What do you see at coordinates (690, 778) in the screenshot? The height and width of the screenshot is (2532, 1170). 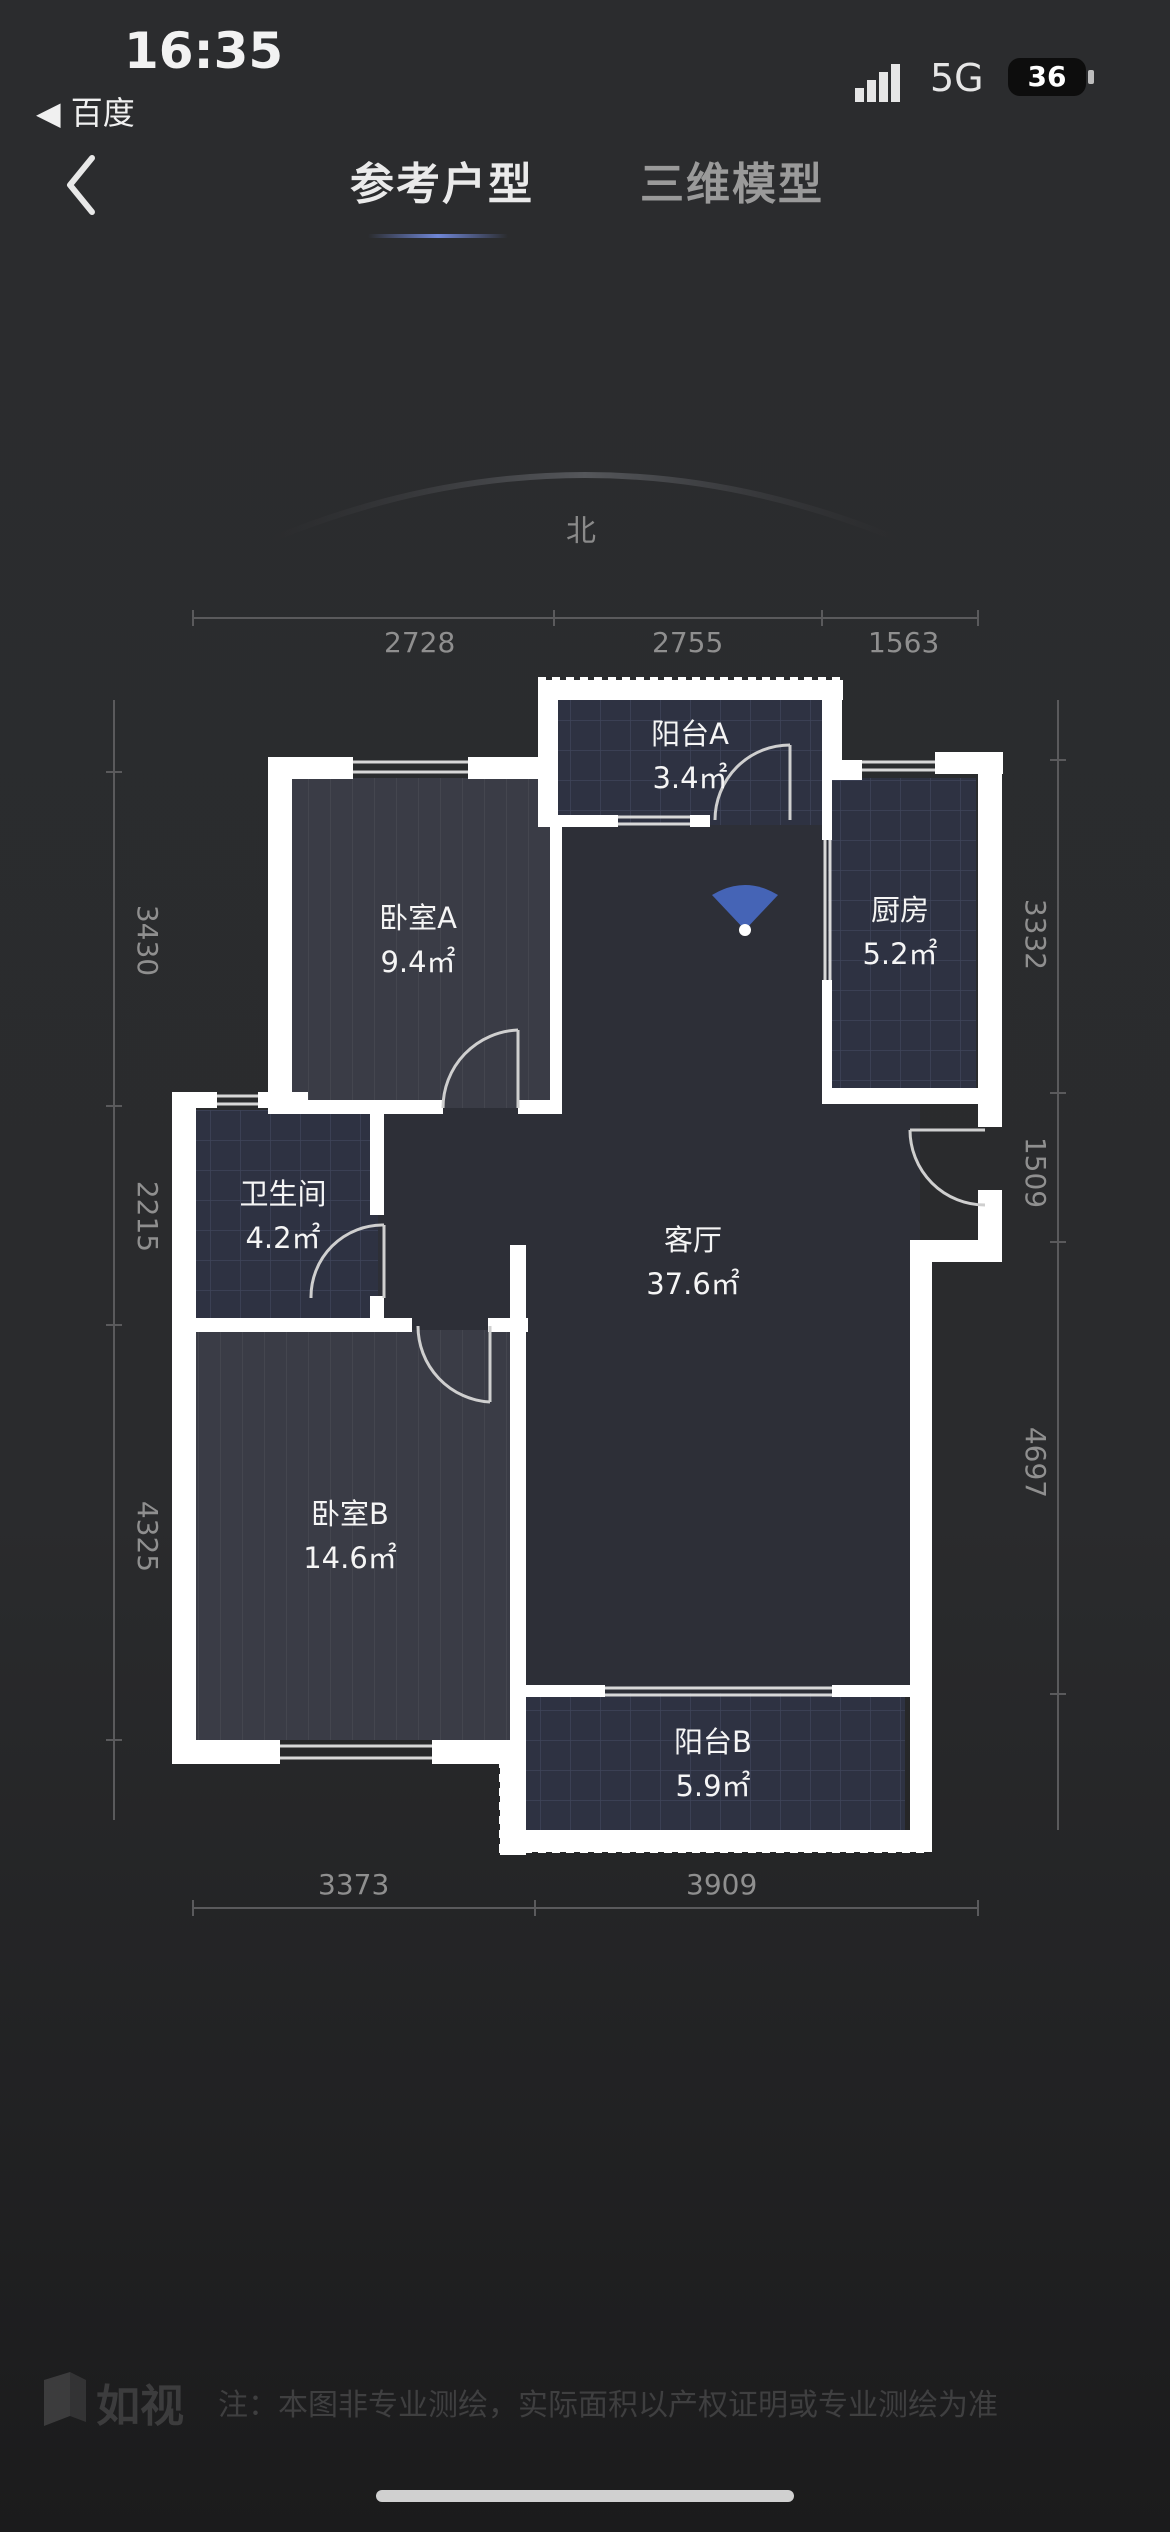 I see `room-area: 3.4㎡` at bounding box center [690, 778].